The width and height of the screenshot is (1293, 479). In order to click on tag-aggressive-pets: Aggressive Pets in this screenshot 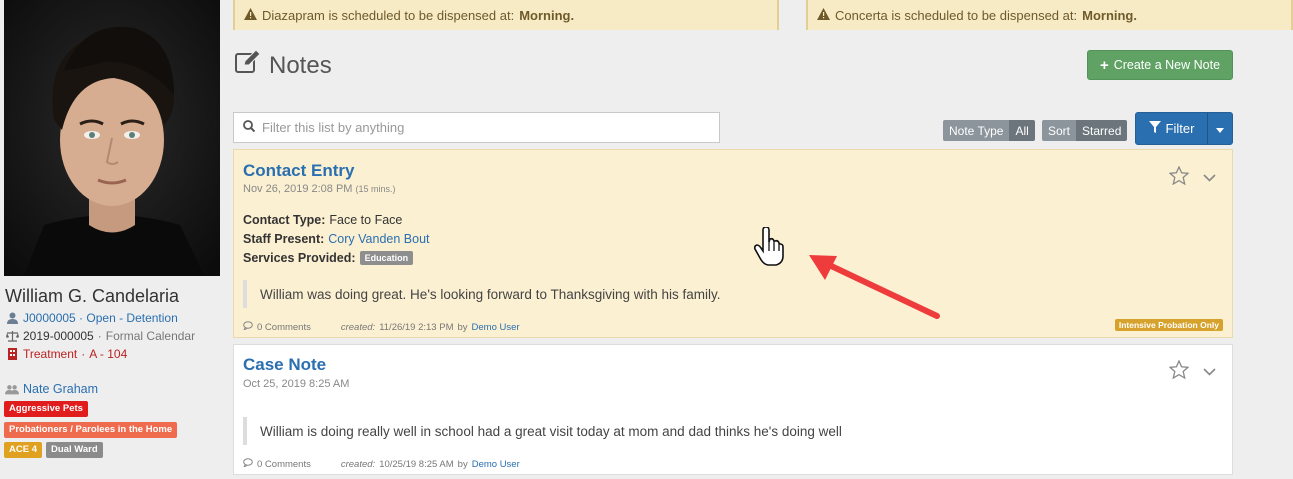, I will do `click(46, 409)`.